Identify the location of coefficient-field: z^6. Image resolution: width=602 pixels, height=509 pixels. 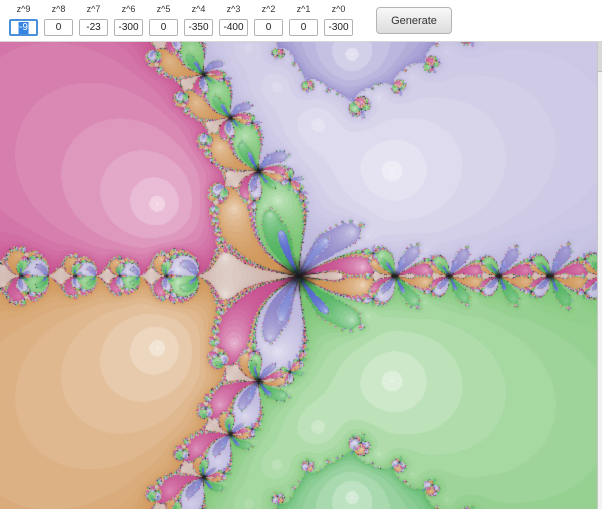
(128, 18).